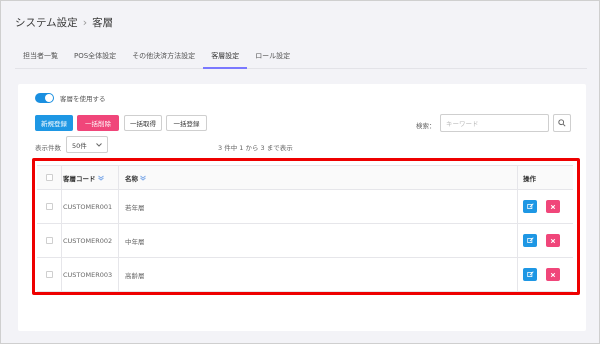 The width and height of the screenshot is (600, 344). What do you see at coordinates (305, 275) in the screenshot?
I see `table-row: CUSTOMER003 高齢層` at bounding box center [305, 275].